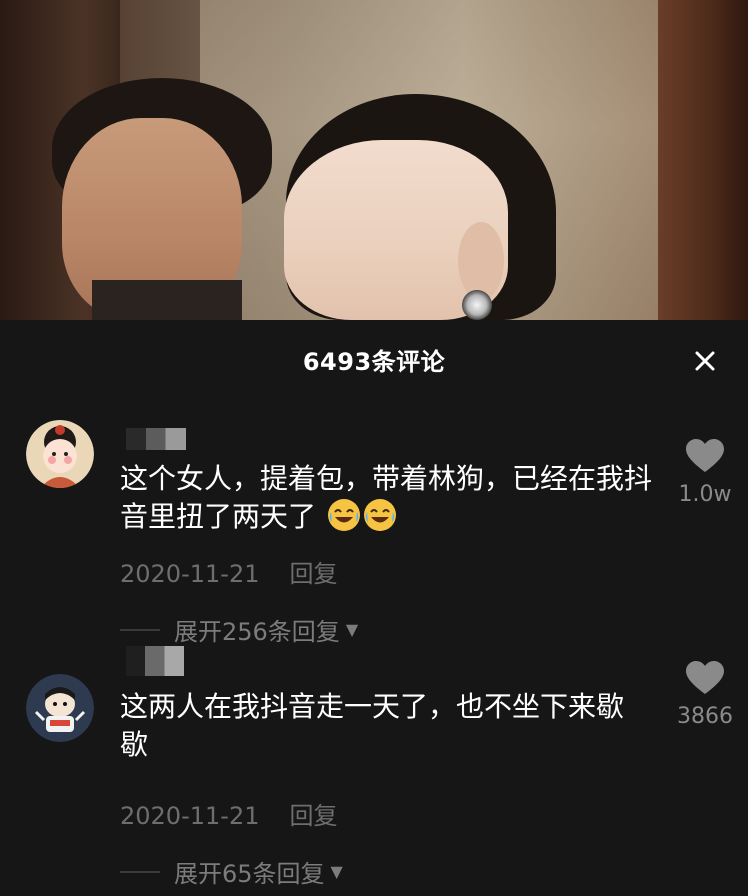 The width and height of the screenshot is (748, 896). Describe the element at coordinates (374, 362) in the screenshot. I see `comments-count-title: 6493条评论` at that location.